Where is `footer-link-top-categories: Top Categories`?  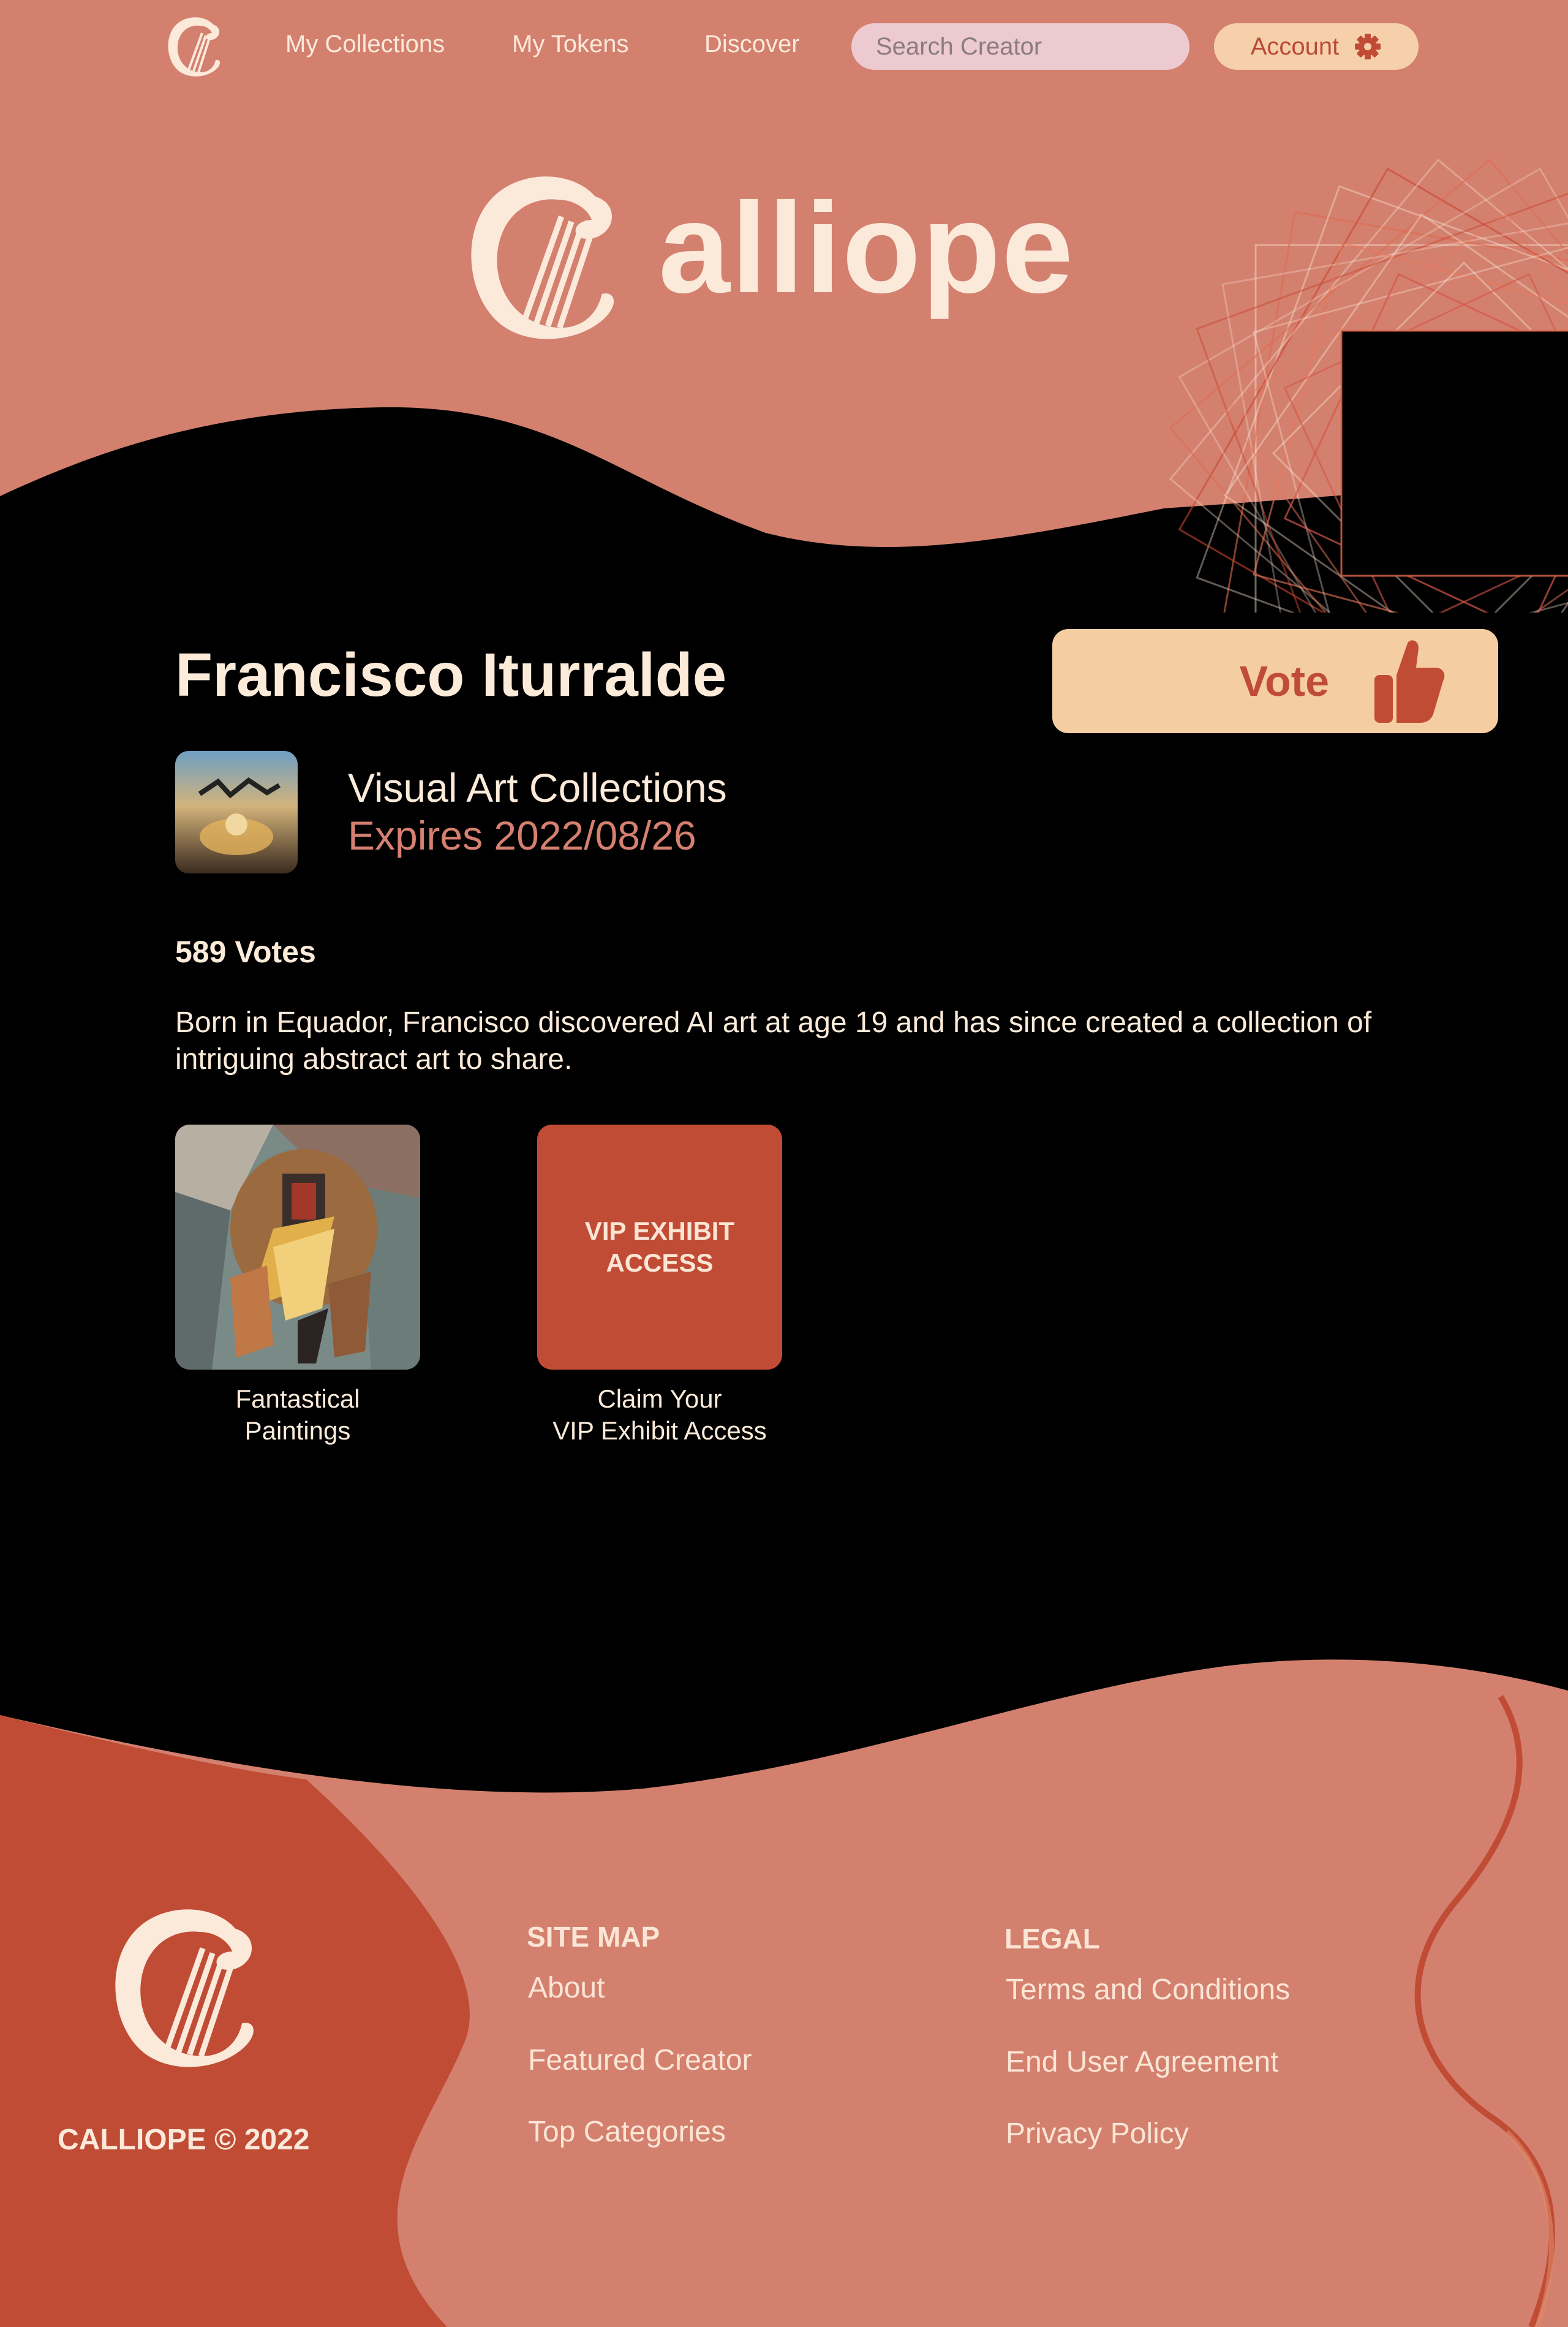 footer-link-top-categories: Top Categories is located at coordinates (627, 2132).